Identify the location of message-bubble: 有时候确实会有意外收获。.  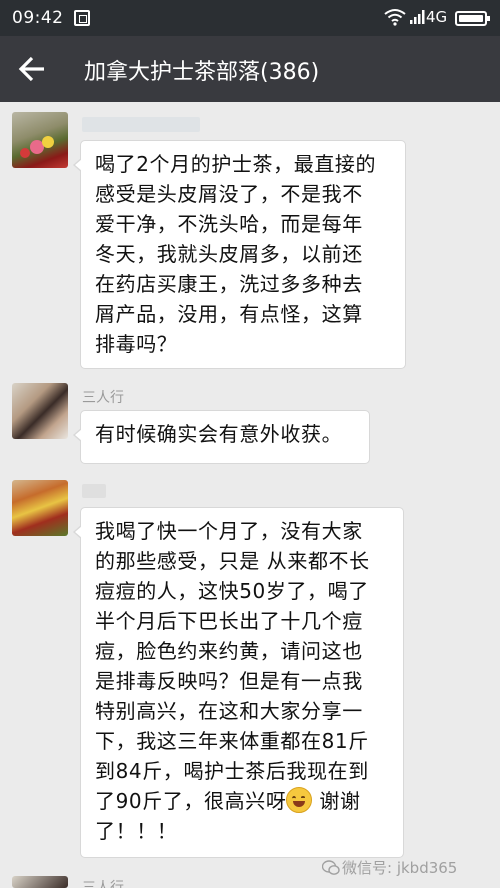
(221, 437).